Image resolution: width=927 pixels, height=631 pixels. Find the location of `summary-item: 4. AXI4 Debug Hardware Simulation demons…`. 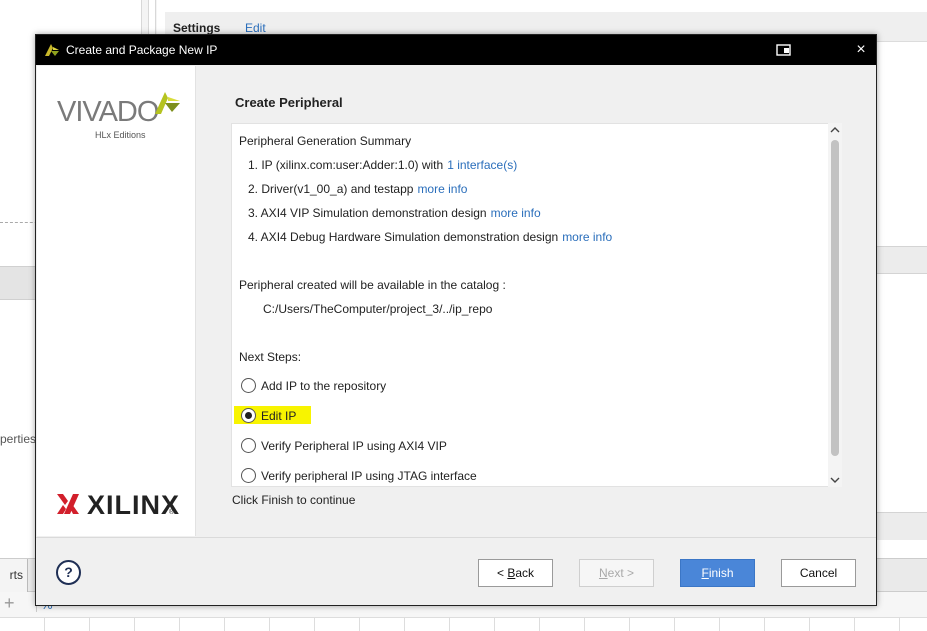

summary-item: 4. AXI4 Debug Hardware Simulation demons… is located at coordinates (430, 237).